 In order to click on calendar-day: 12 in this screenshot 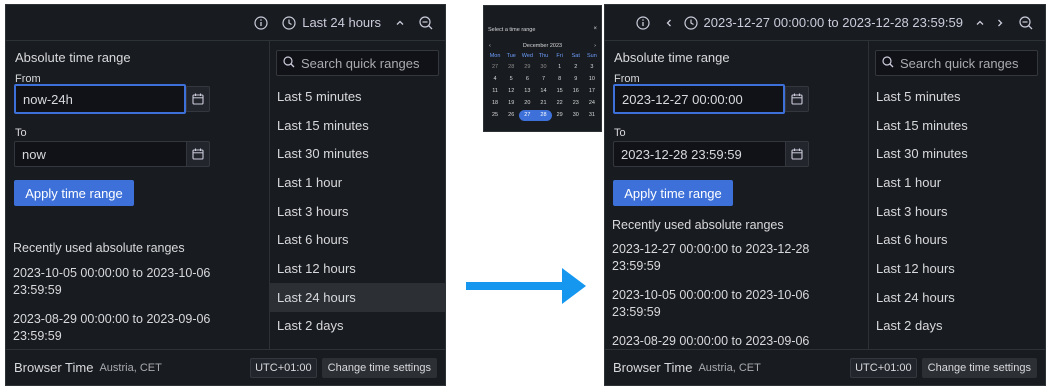, I will do `click(511, 91)`.